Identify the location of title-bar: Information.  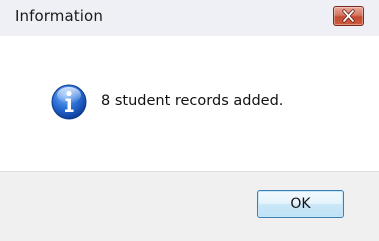
(189, 18).